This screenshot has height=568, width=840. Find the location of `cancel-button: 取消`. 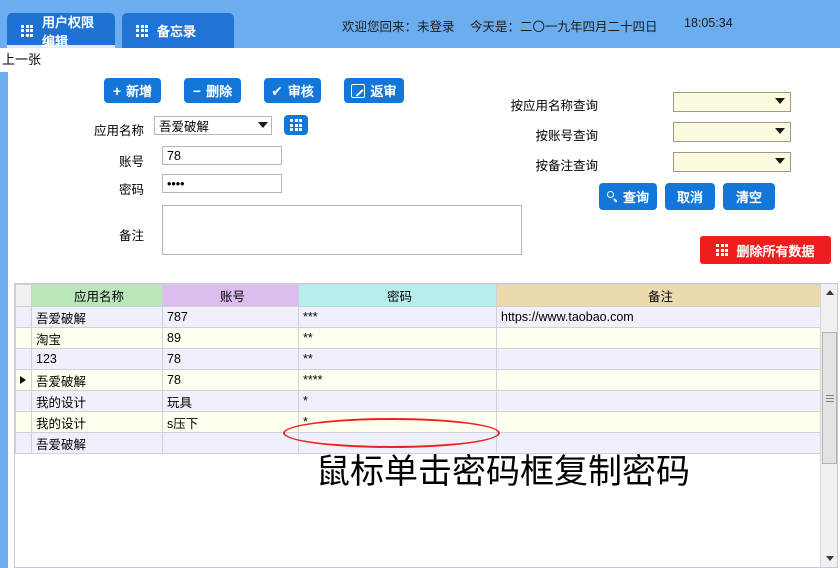

cancel-button: 取消 is located at coordinates (690, 196).